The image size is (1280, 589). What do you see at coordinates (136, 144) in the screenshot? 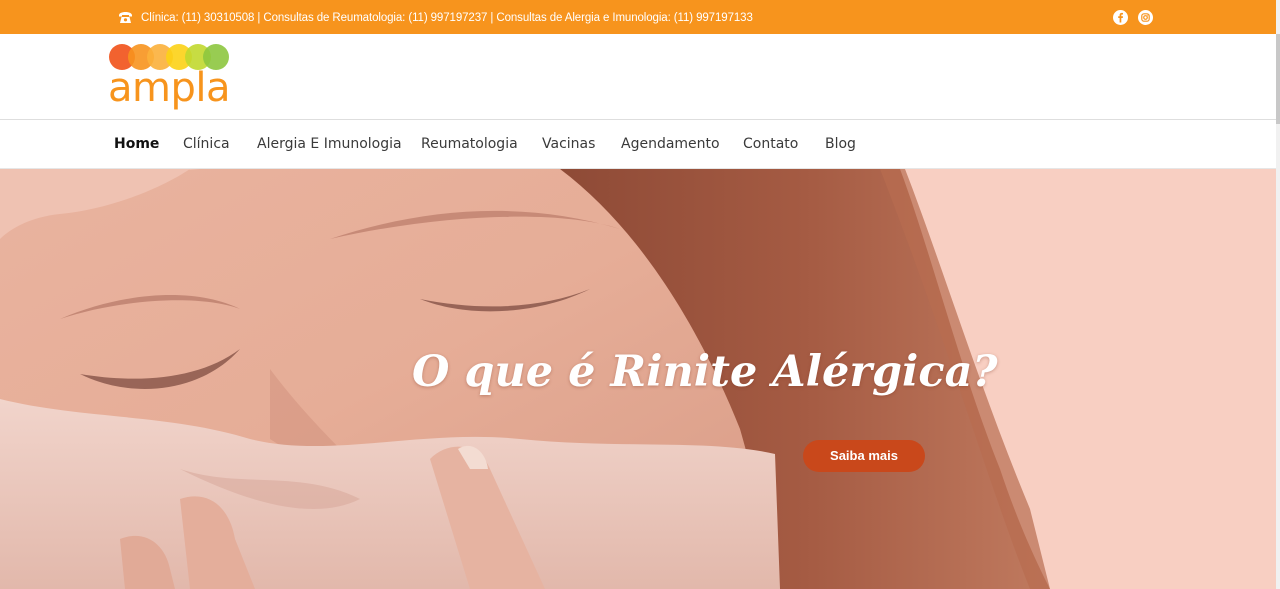
I see `nav-item-home: Home` at bounding box center [136, 144].